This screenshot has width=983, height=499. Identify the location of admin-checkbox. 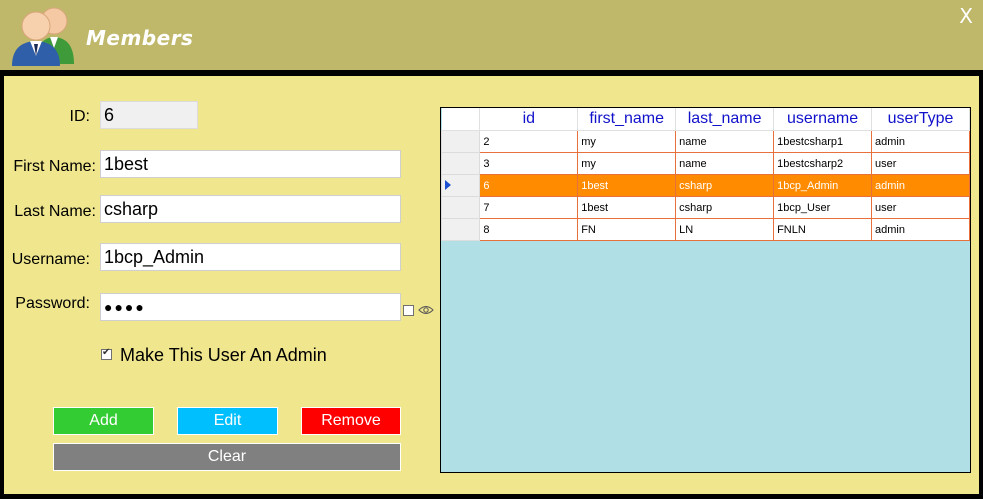
(106, 353).